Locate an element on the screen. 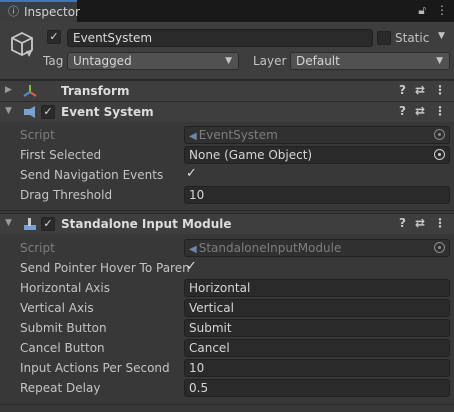 The height and width of the screenshot is (412, 454). submit-button-label: Submit Button is located at coordinates (63, 328).